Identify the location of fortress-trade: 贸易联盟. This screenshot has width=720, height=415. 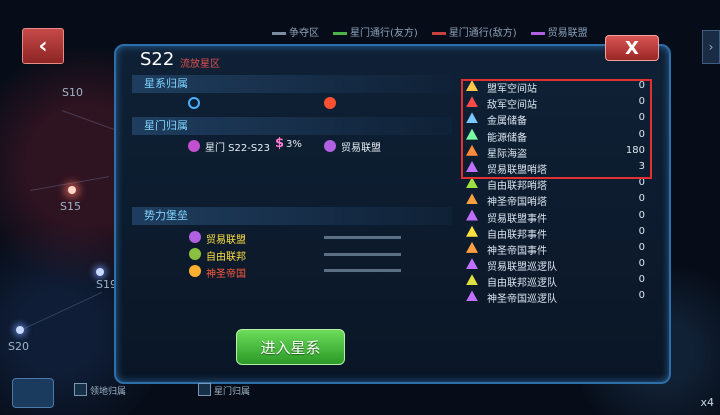
(226, 240).